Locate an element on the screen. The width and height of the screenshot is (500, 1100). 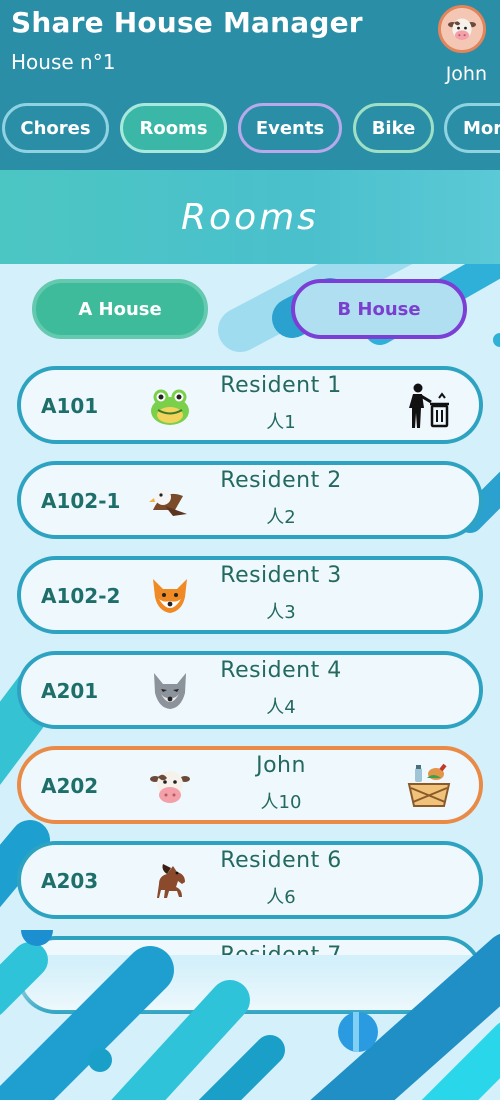
resident-name: Resident 6 is located at coordinates (281, 860).